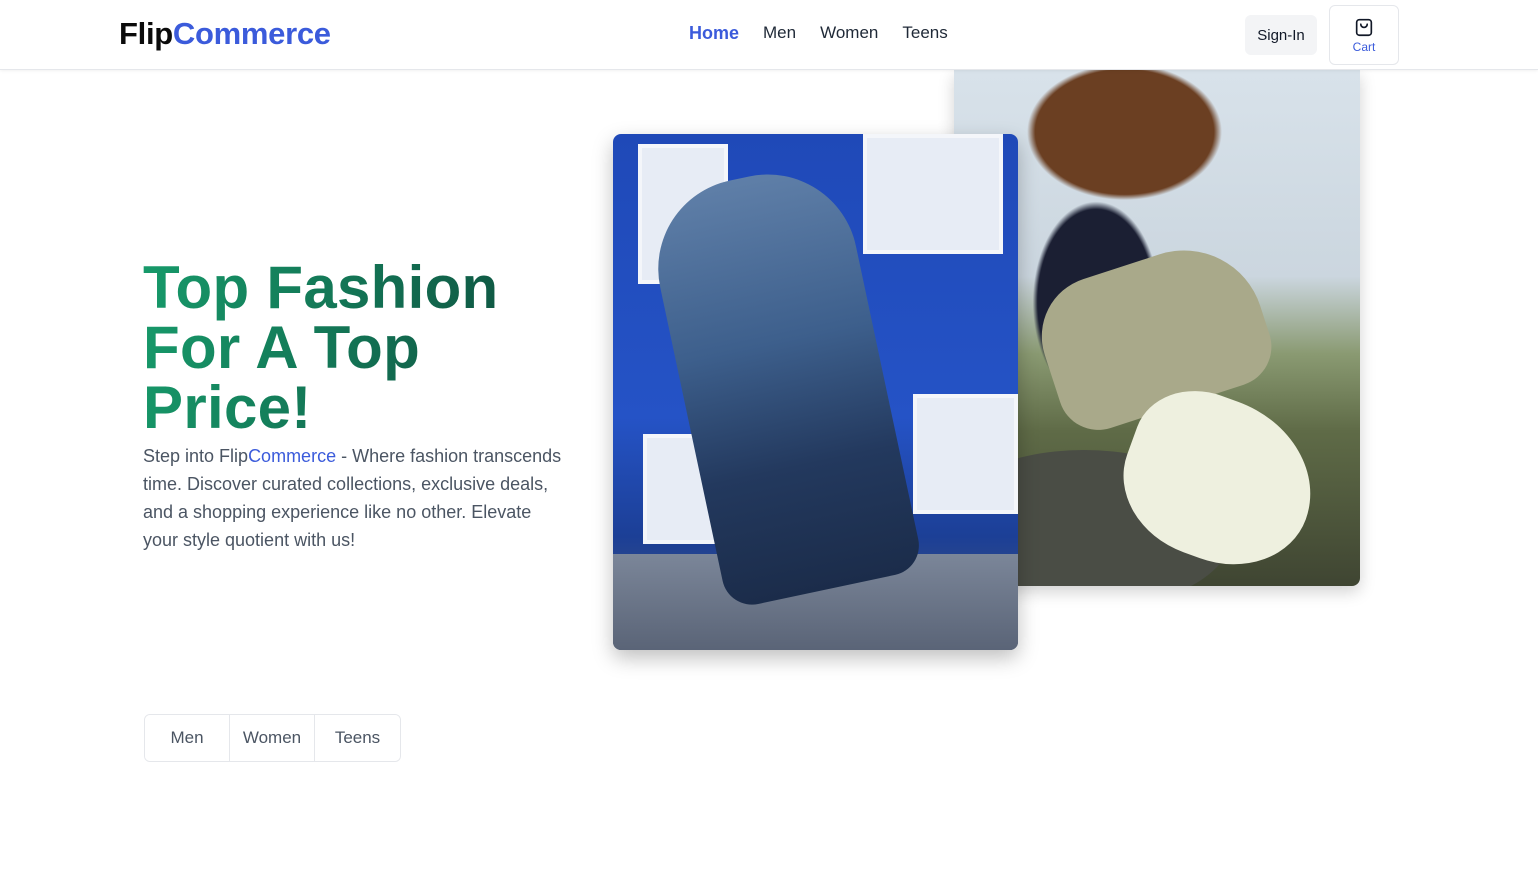  Describe the element at coordinates (196, 456) in the screenshot. I see `hero-desc-prefix: Step into Flip` at that location.